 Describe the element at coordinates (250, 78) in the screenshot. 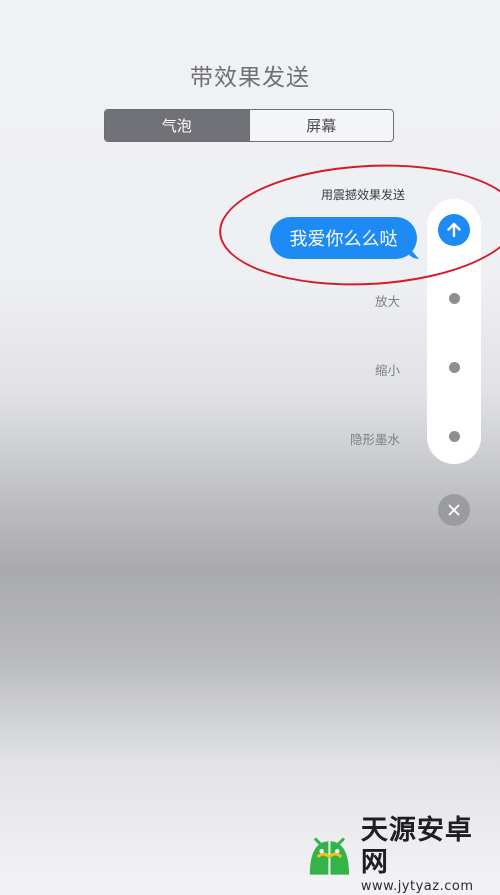

I see `page-title: 带效果发送` at that location.